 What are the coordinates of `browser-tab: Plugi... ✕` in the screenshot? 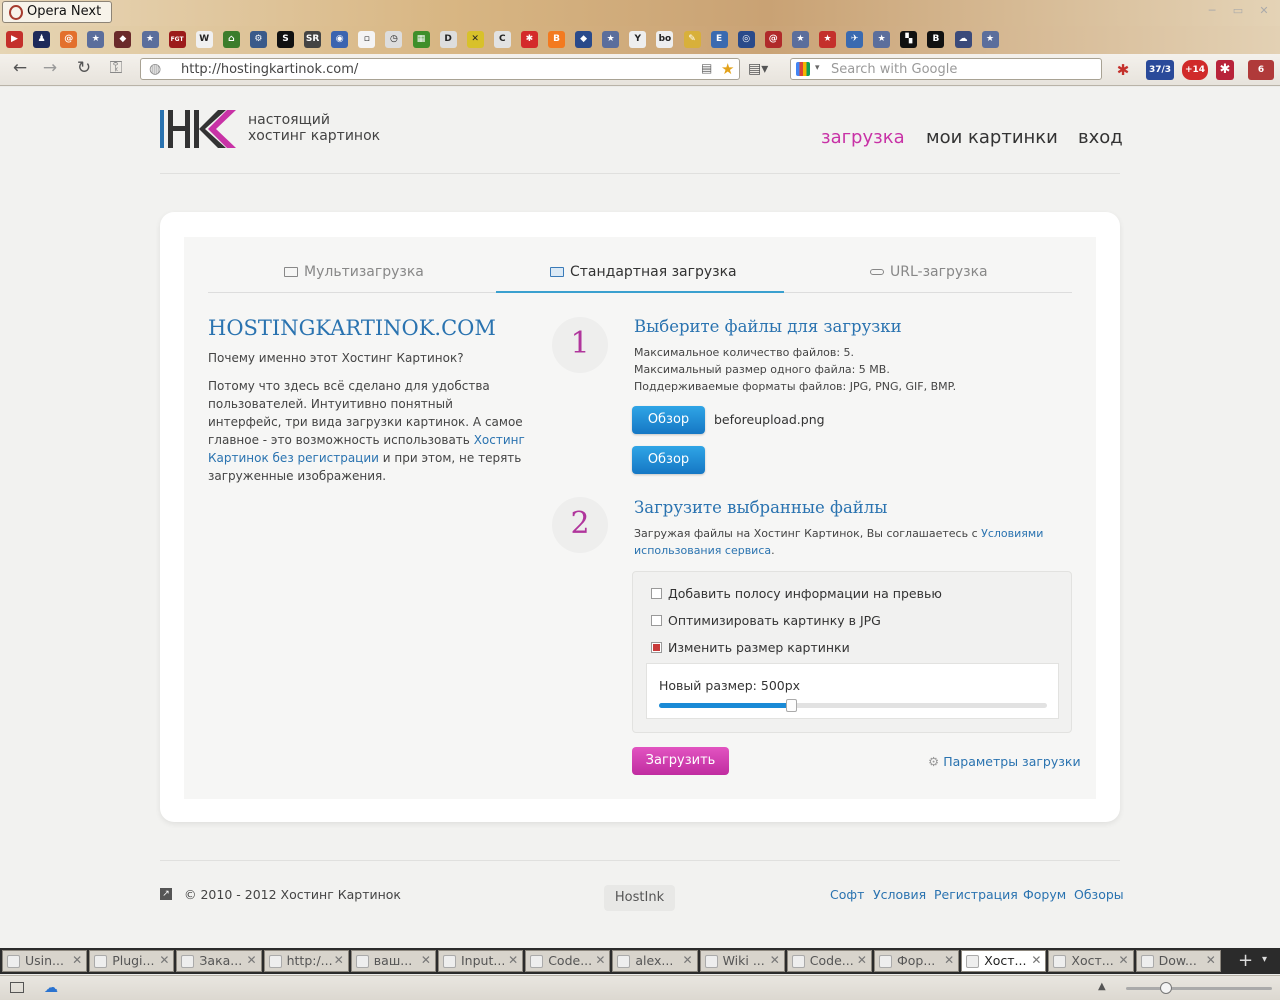 It's located at (132, 961).